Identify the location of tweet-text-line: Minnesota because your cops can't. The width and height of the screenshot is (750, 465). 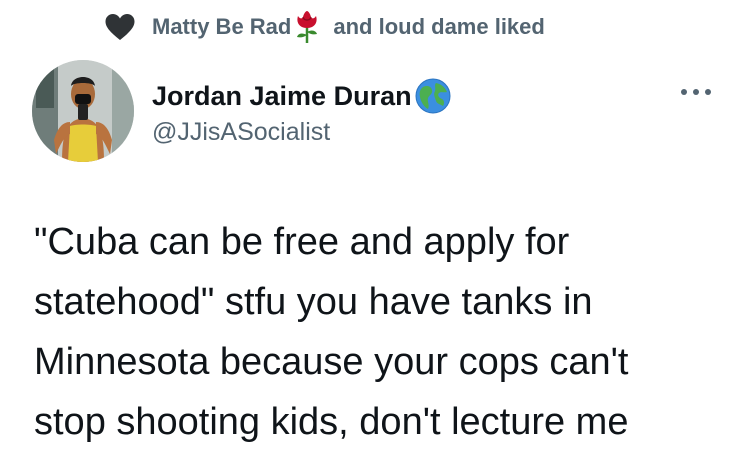
(331, 362).